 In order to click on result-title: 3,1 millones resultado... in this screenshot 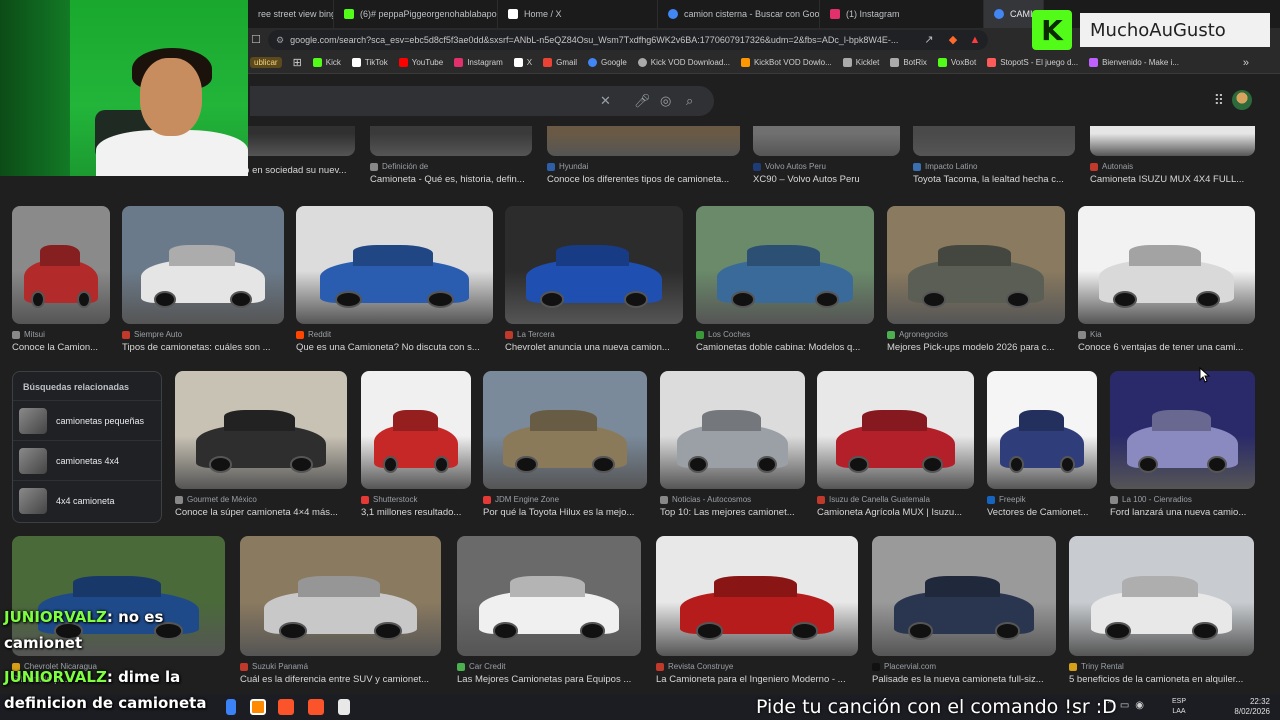, I will do `click(416, 512)`.